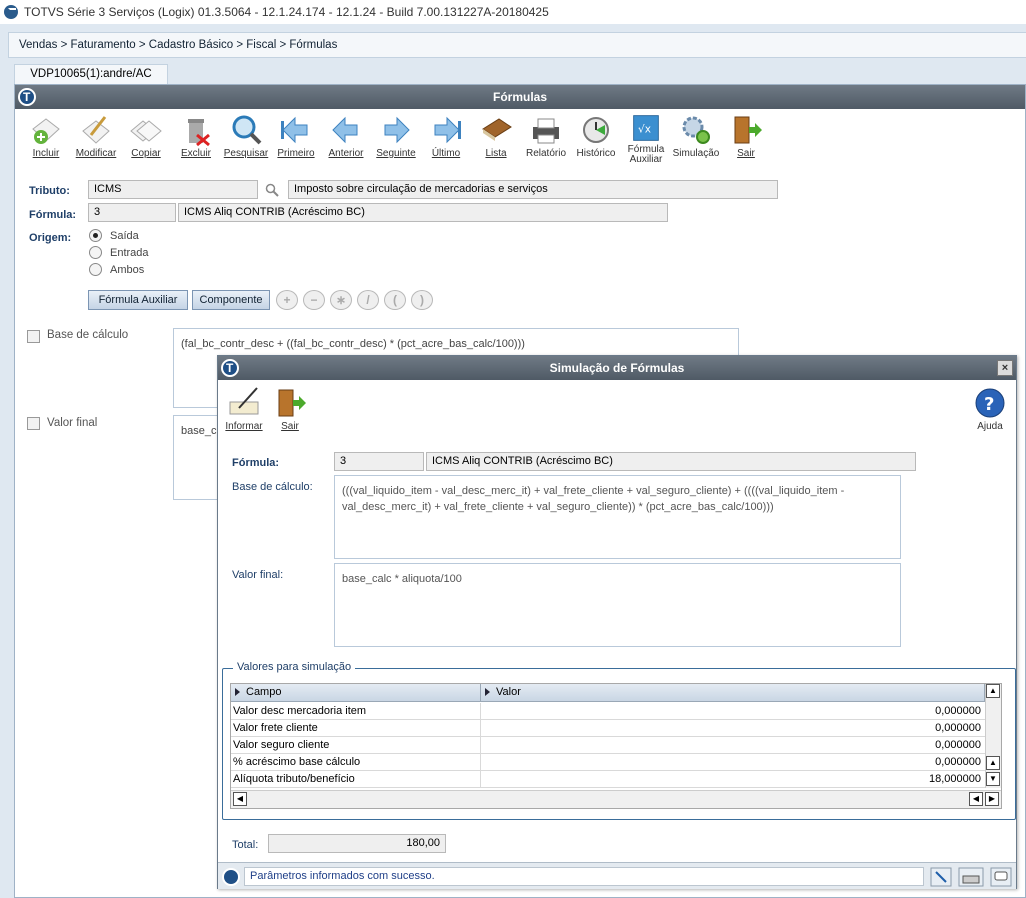 The image size is (1026, 898). I want to click on componente-button: Componente, so click(231, 300).